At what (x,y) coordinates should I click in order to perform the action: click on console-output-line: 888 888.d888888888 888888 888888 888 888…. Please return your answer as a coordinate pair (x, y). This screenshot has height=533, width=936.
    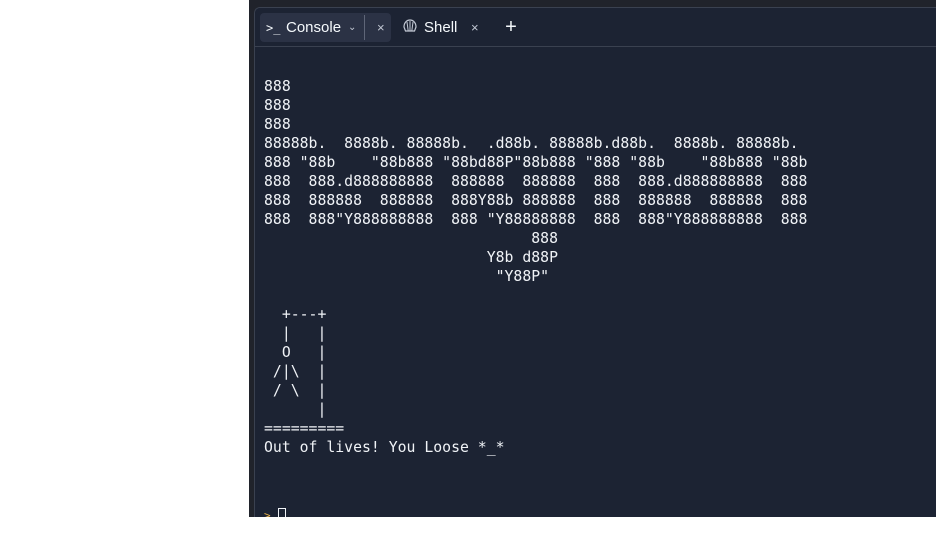
    Looking at the image, I should click on (536, 181).